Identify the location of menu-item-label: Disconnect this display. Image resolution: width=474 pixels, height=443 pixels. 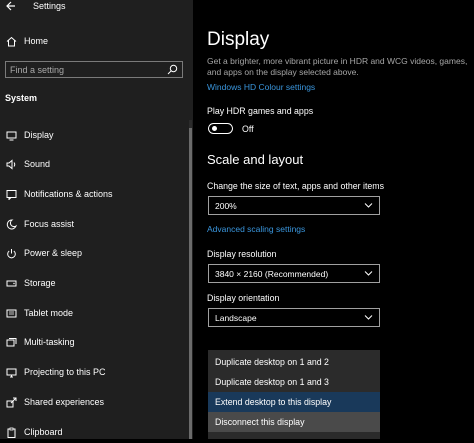
(260, 422).